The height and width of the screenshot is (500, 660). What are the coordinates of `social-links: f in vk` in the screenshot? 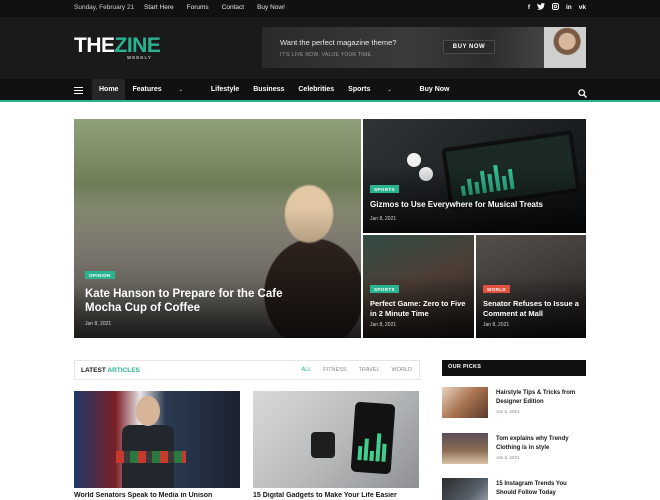 It's located at (557, 8).